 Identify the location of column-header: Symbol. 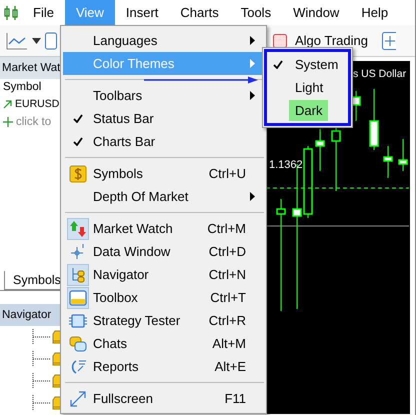
(22, 88).